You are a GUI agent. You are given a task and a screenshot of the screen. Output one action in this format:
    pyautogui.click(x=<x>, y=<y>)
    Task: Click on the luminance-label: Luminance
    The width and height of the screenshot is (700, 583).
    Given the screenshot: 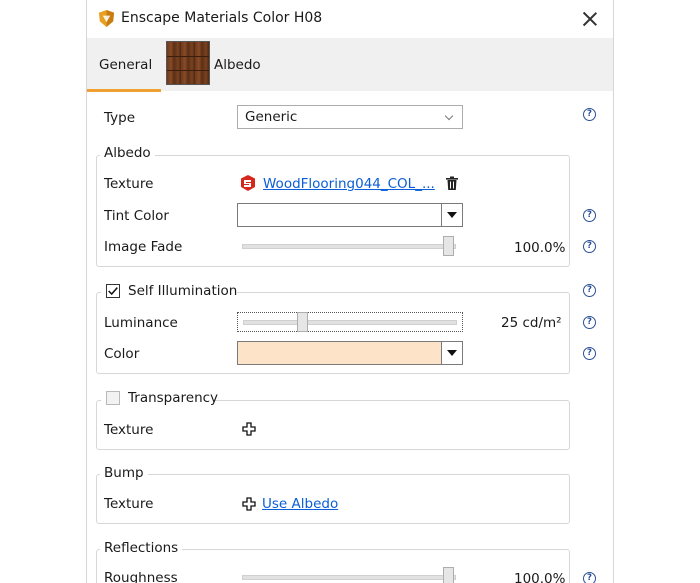 What is the action you would take?
    pyautogui.click(x=141, y=323)
    